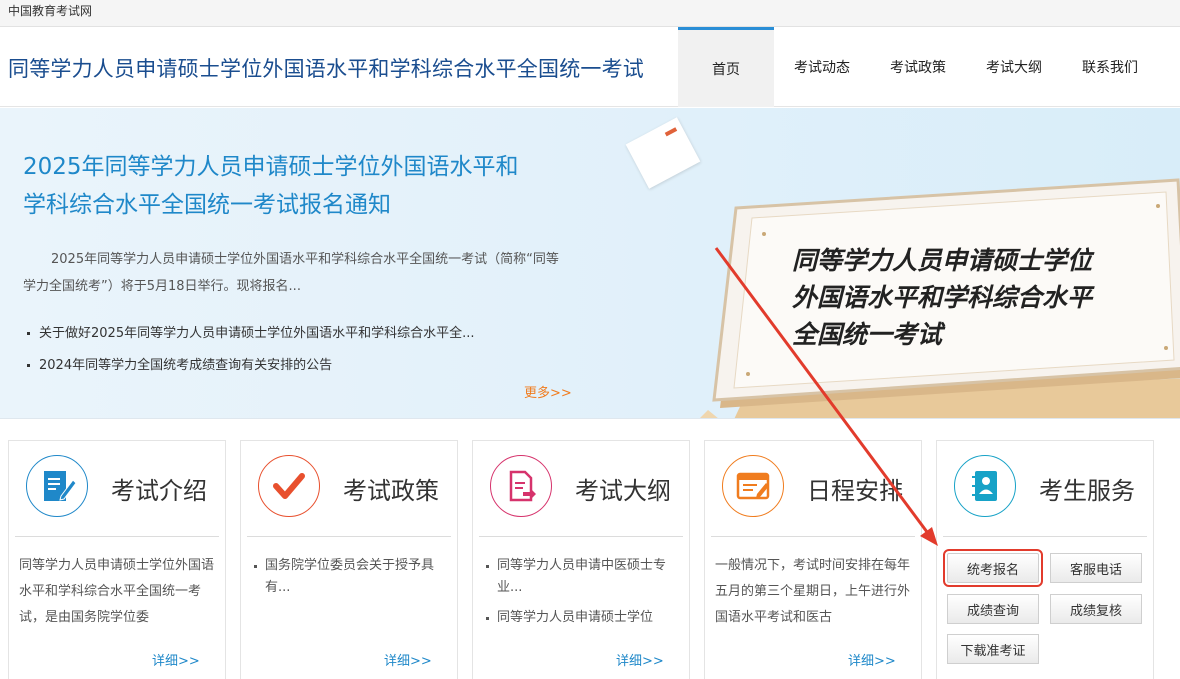  I want to click on card-title: 考生服务, so click(1087, 488).